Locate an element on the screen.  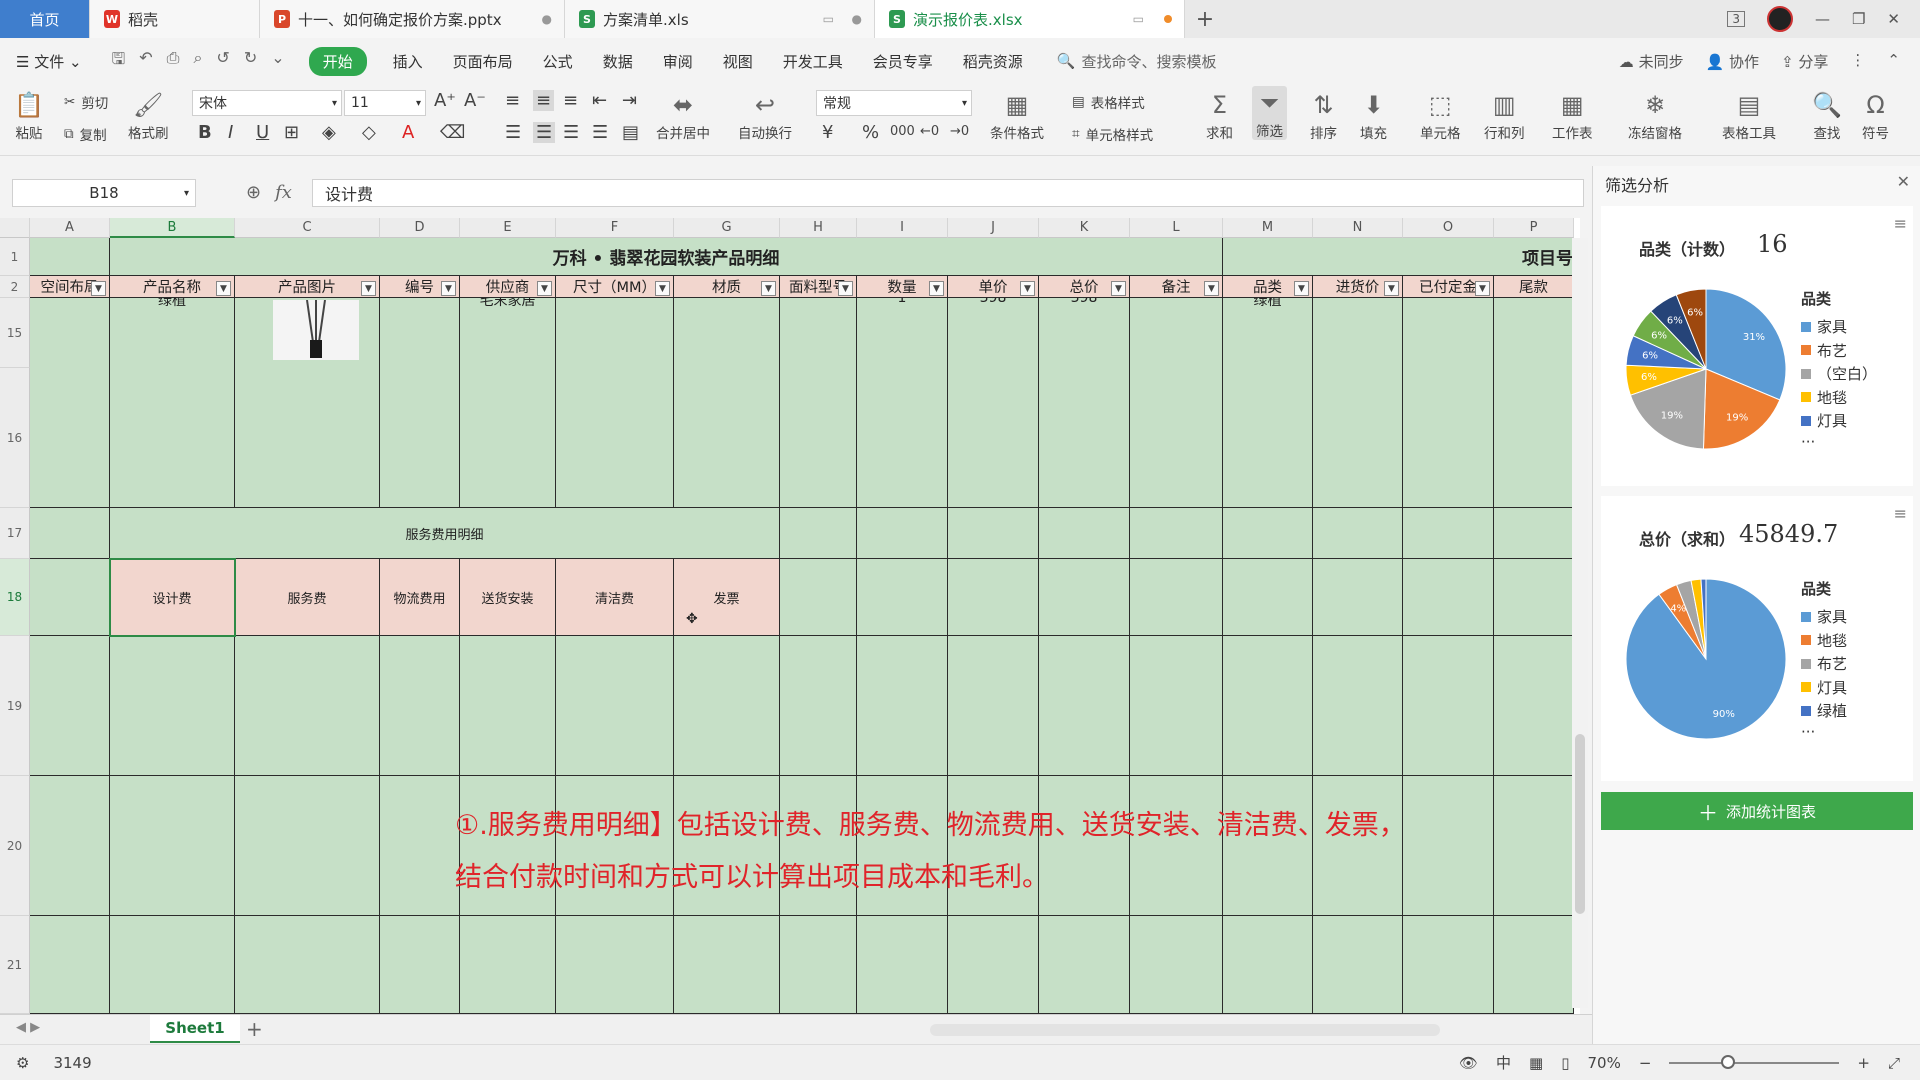
row-header-16: 16 is located at coordinates (15, 438).